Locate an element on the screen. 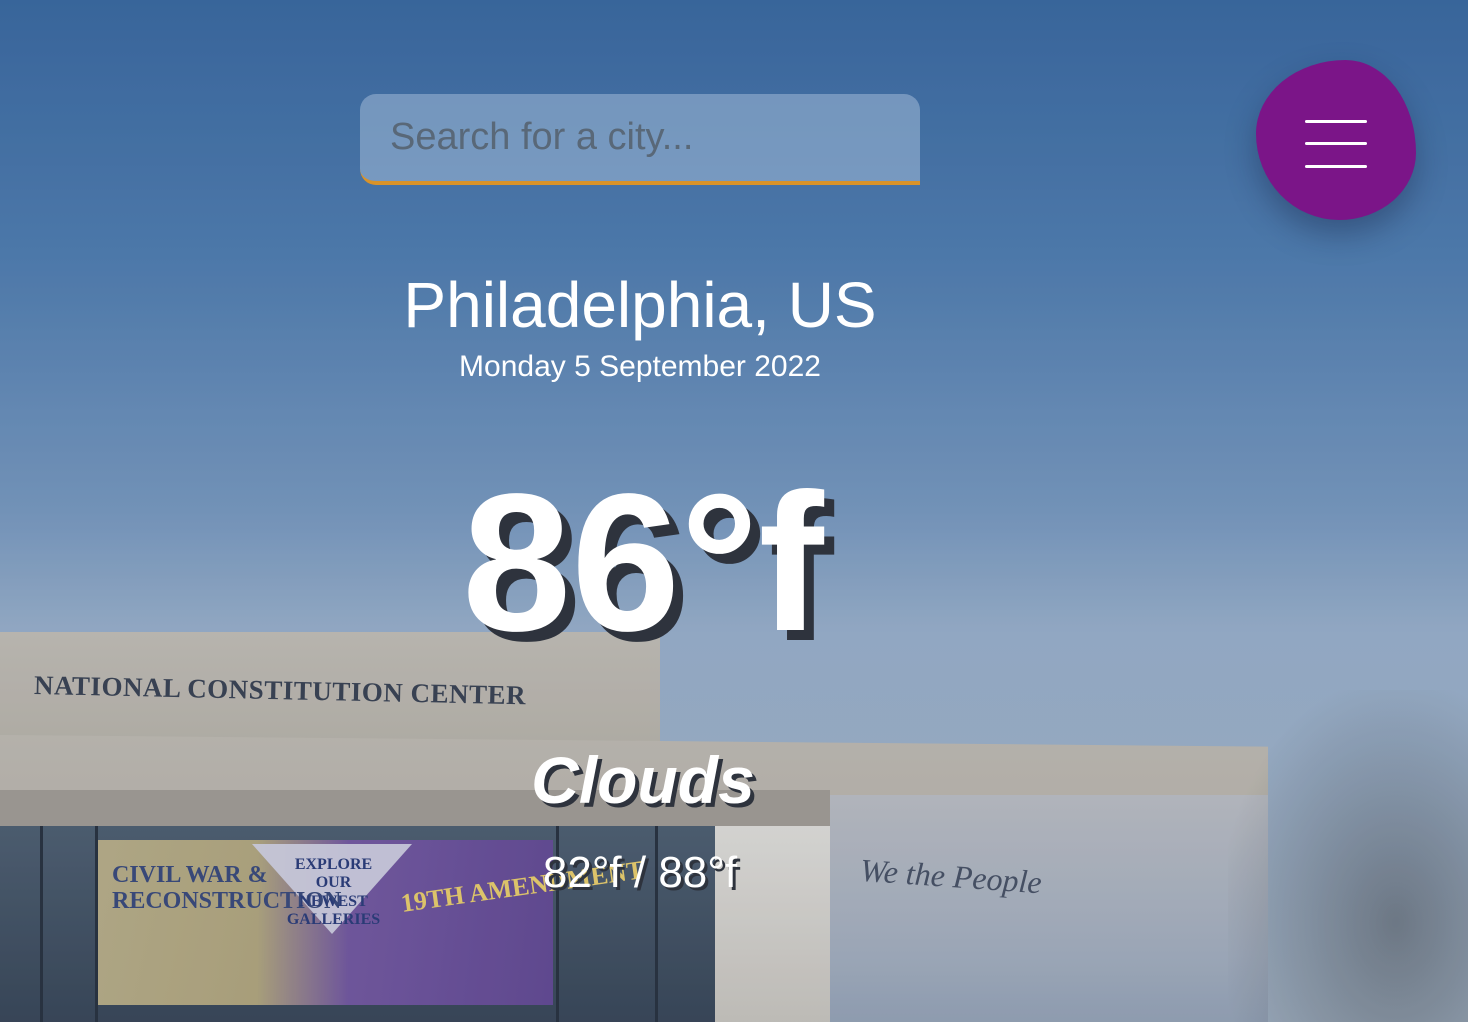  current-date: Monday 5 September 2022 is located at coordinates (640, 366).